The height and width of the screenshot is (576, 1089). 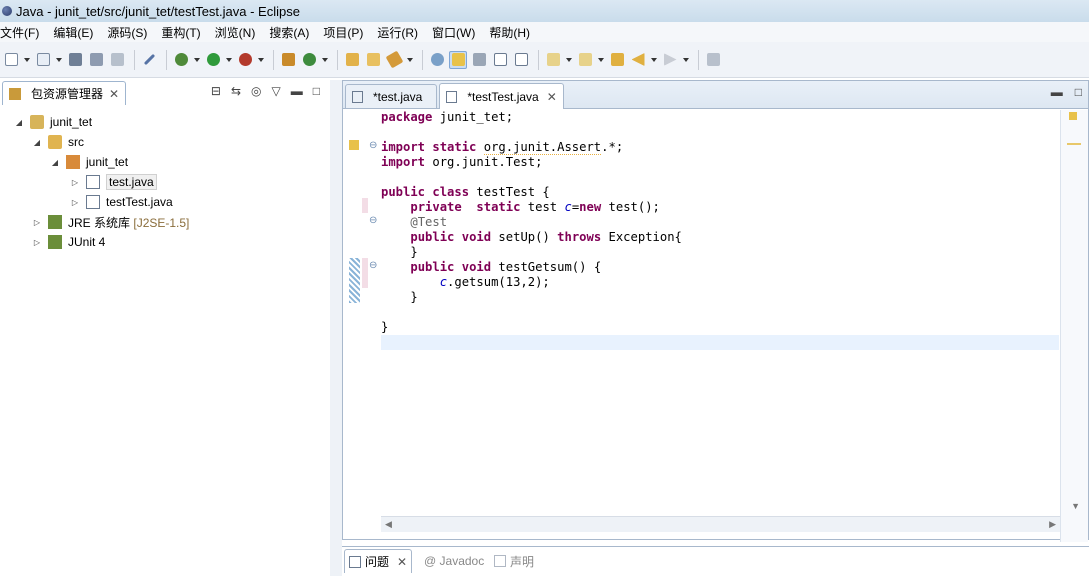 I want to click on tree-item-project: ◢ junit_tet, so click(x=165, y=122).